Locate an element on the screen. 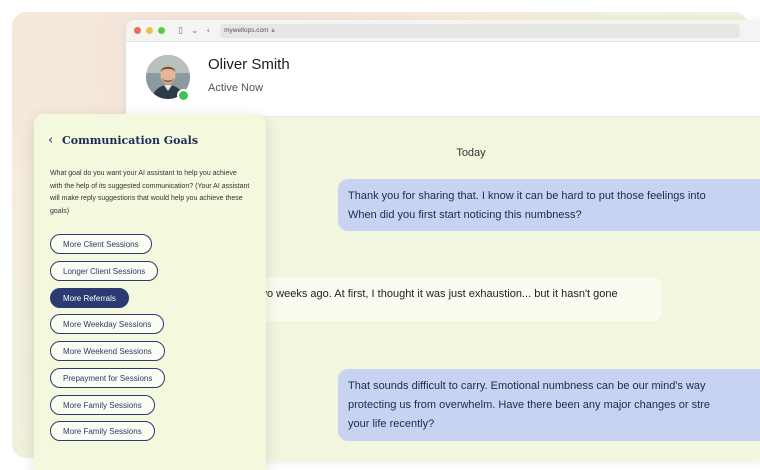  back-chevron-icon: ‹ is located at coordinates (50, 140).